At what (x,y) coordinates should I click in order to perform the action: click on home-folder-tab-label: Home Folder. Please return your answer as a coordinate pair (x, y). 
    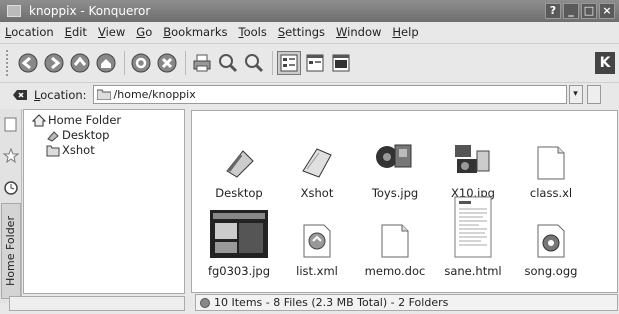
    Looking at the image, I should click on (10, 251).